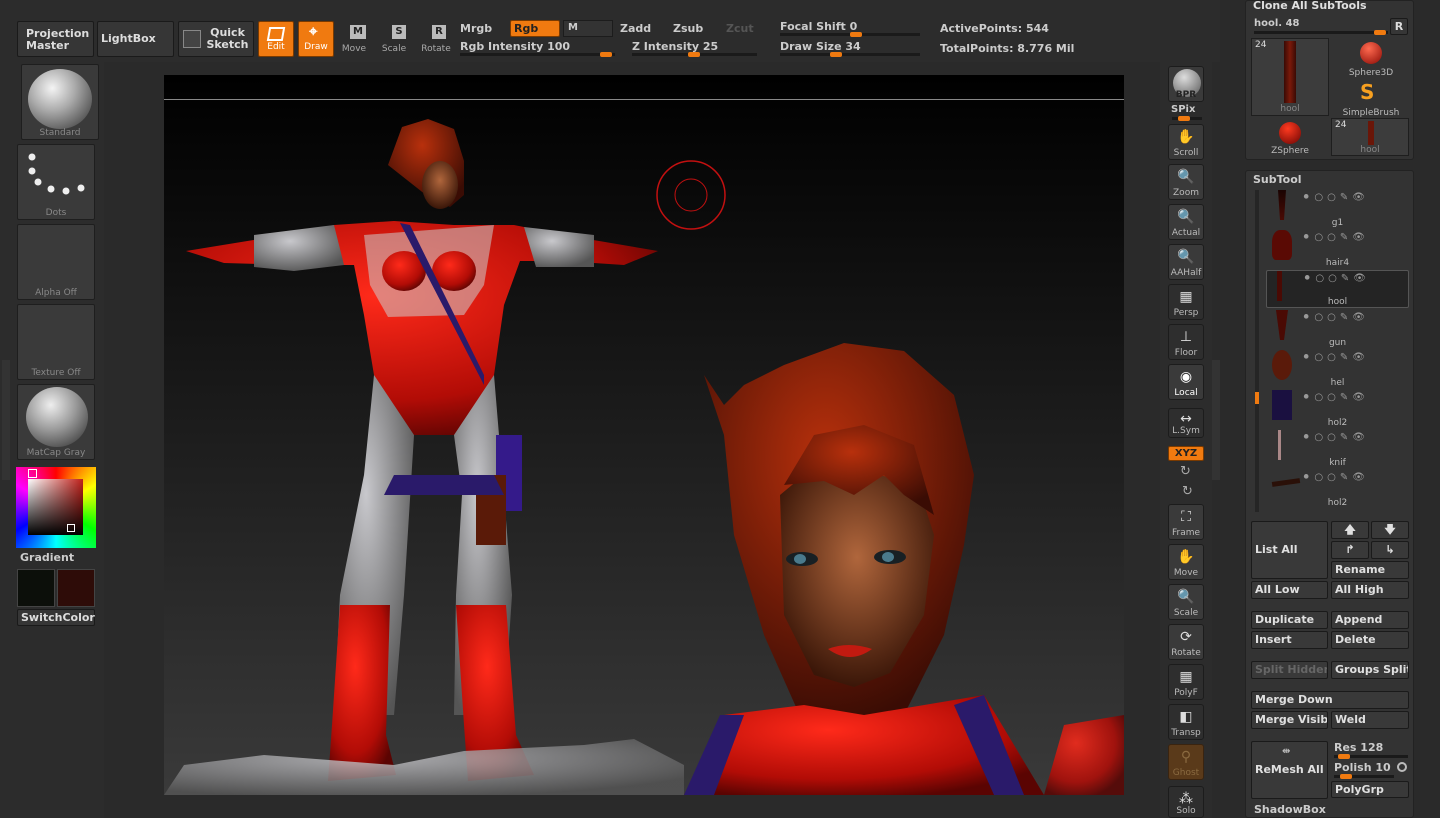  What do you see at coordinates (740, 28) in the screenshot?
I see `zcut-toggle: Zcut` at bounding box center [740, 28].